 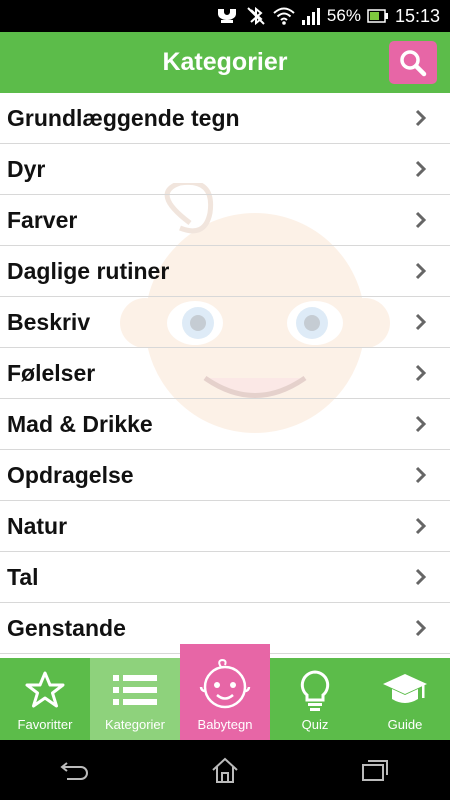 What do you see at coordinates (23, 576) in the screenshot?
I see `category-label: Tal` at bounding box center [23, 576].